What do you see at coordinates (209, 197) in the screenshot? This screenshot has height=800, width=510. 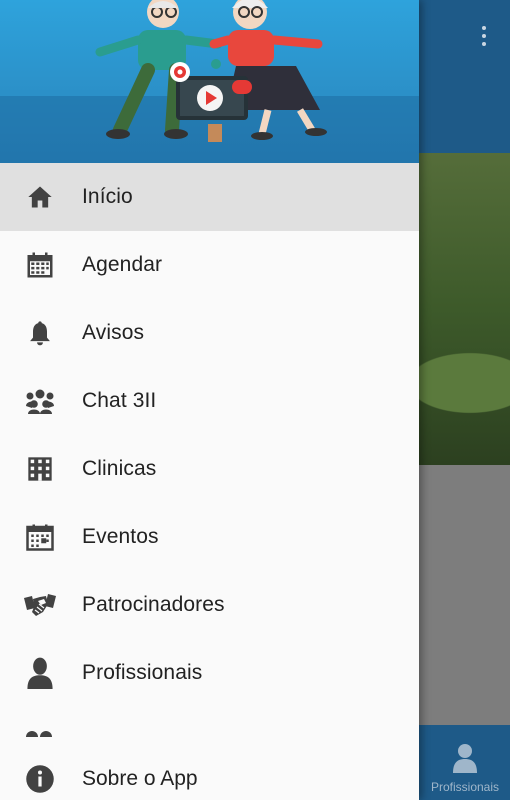 I see `menu-item-inicio: Início` at bounding box center [209, 197].